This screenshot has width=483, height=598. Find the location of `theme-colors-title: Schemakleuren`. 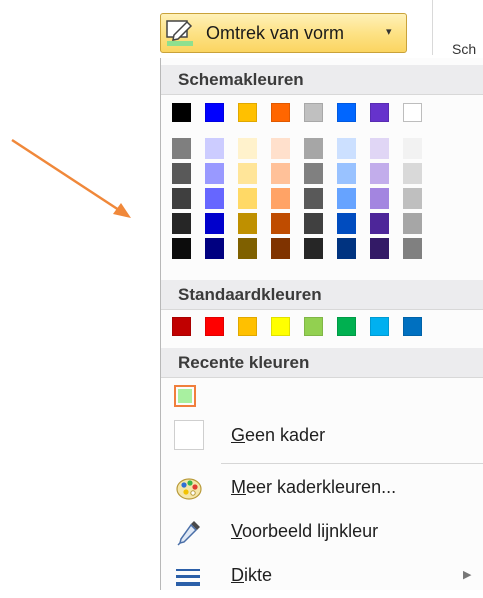

theme-colors-title: Schemakleuren is located at coordinates (241, 79).